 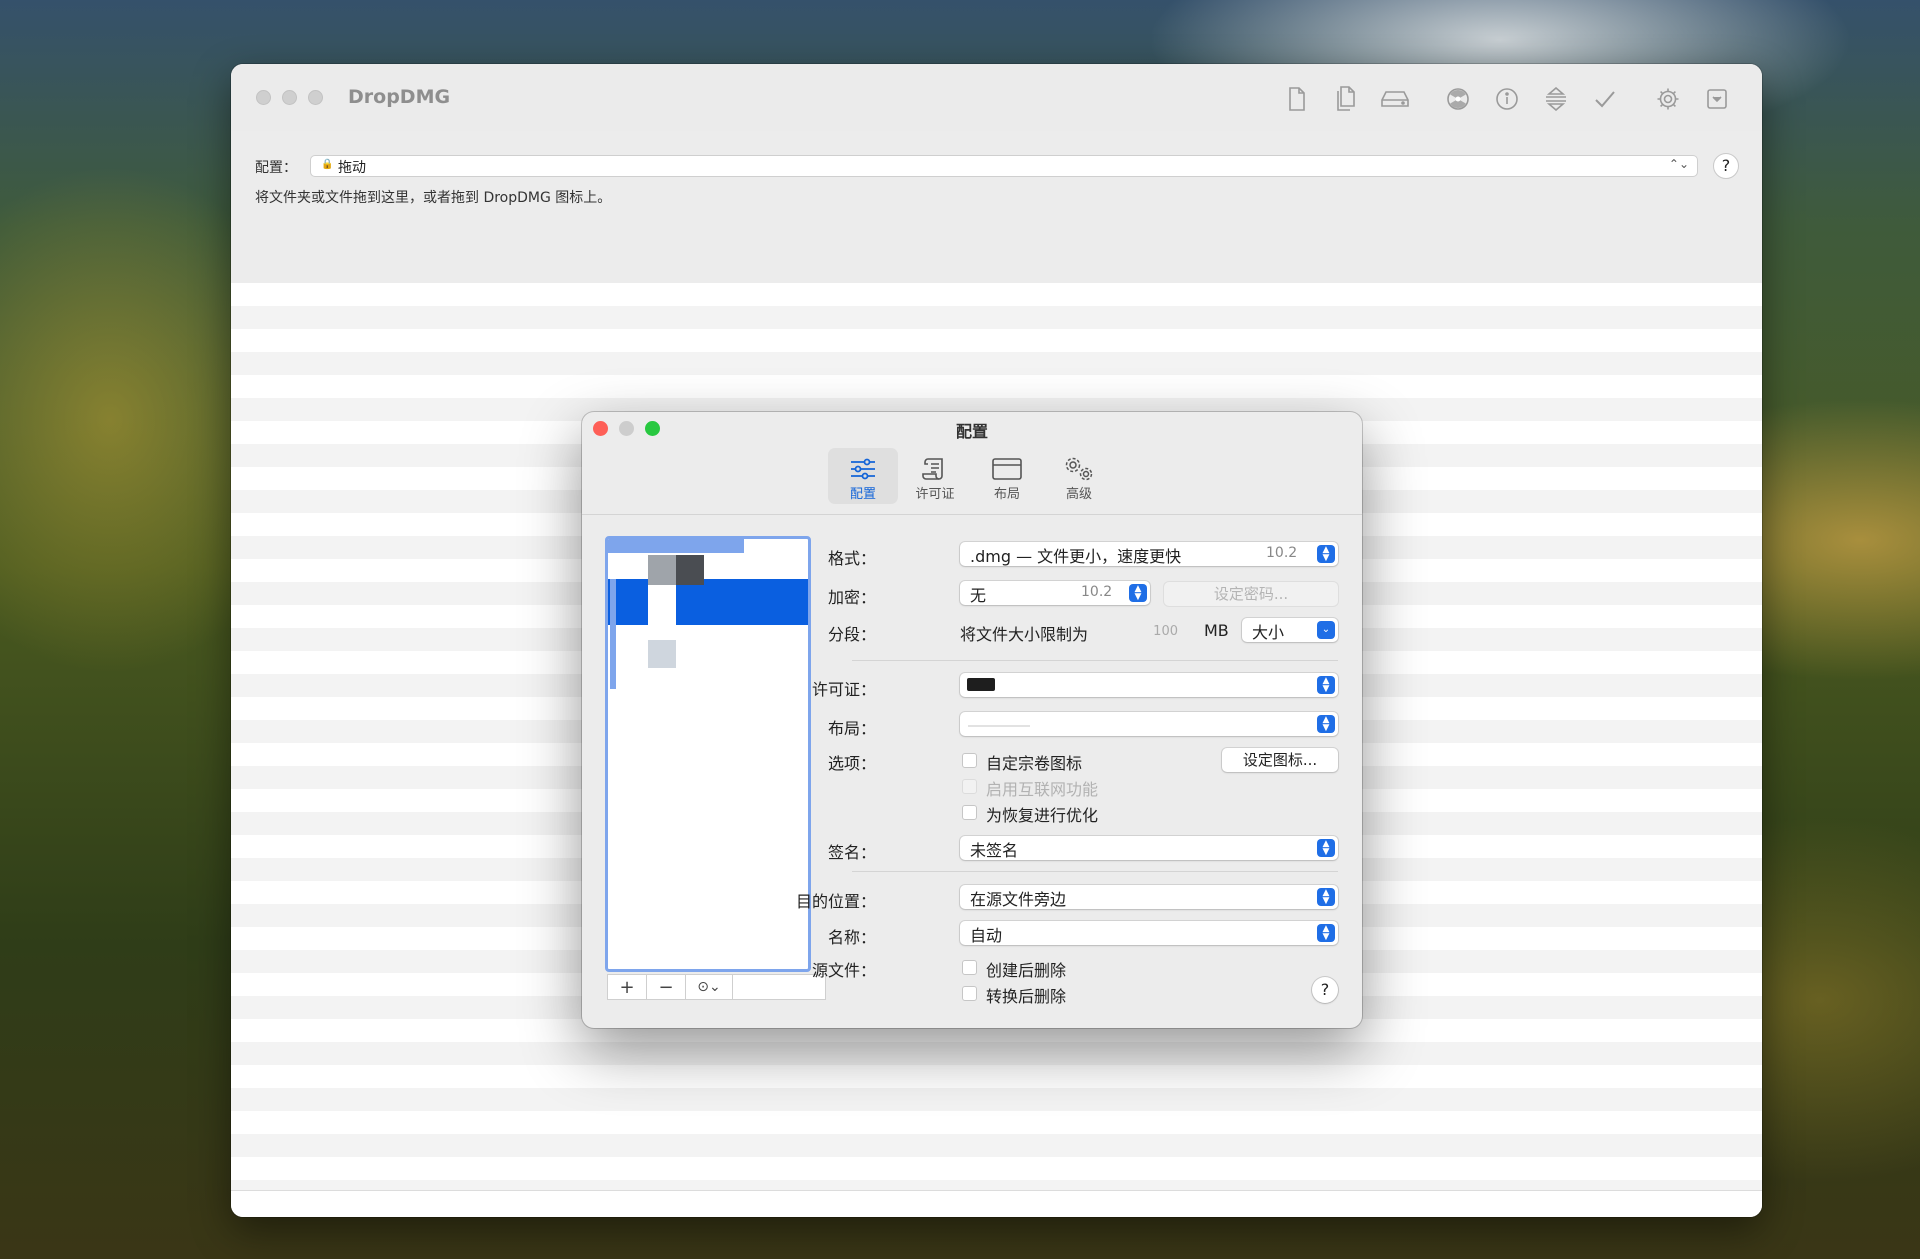 What do you see at coordinates (1026, 970) in the screenshot?
I see `delete-after-create-label: 创建后删除` at bounding box center [1026, 970].